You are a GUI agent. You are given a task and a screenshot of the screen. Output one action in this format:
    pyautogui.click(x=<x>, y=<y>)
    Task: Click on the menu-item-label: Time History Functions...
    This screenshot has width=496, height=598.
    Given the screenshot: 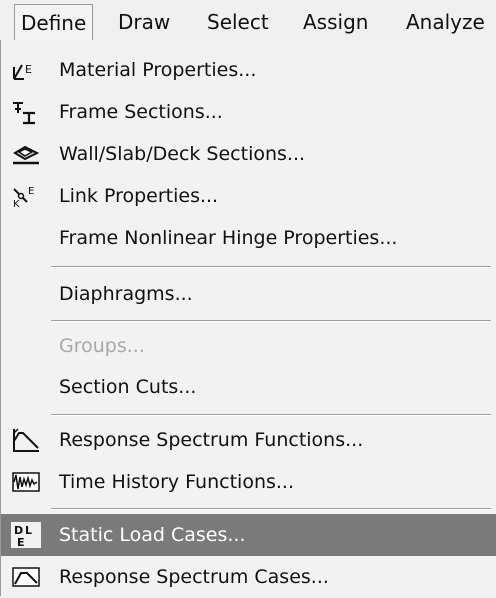 What is the action you would take?
    pyautogui.click(x=177, y=482)
    